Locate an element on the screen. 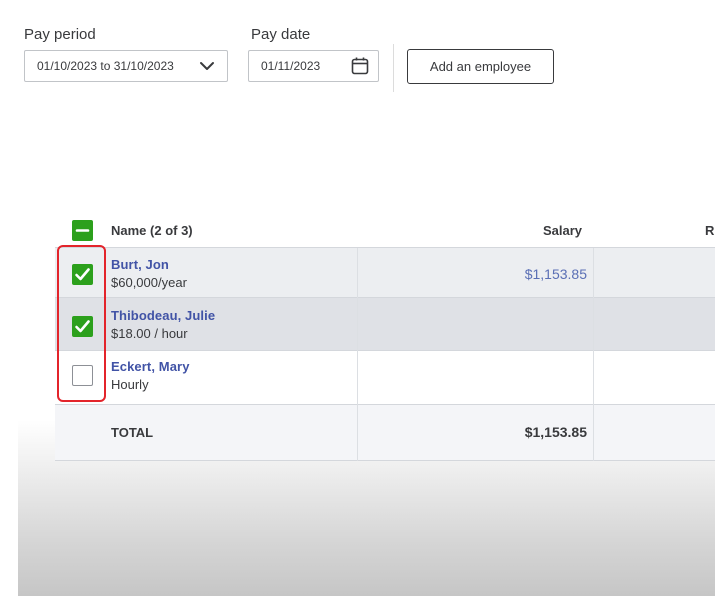 The image size is (715, 596). name-column-header: Name (2 of 3) is located at coordinates (152, 230).